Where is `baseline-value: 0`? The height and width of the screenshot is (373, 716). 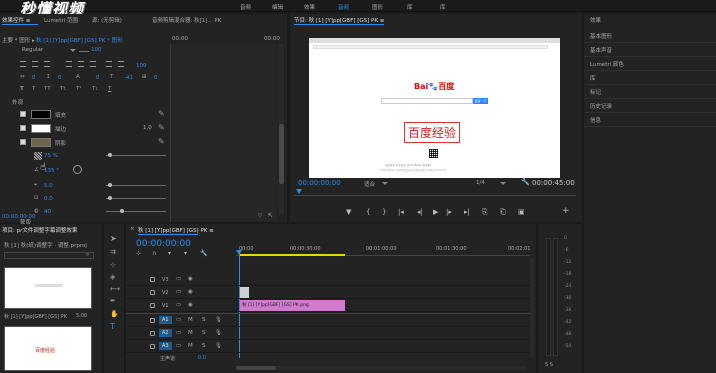 baseline-value: 0 is located at coordinates (98, 78).